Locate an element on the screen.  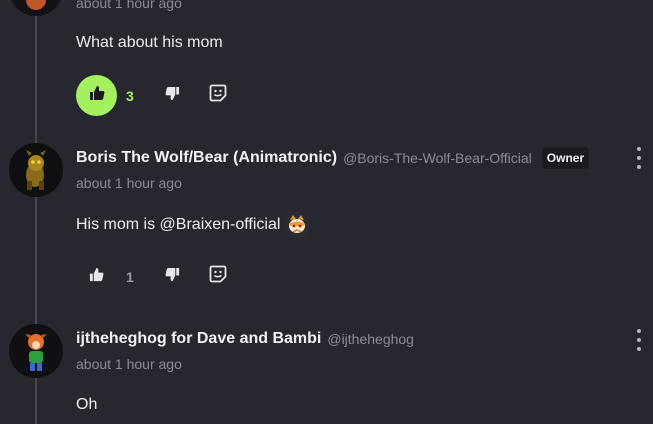
author-handle: @Boris-The-Wolf-Bear-Official is located at coordinates (437, 158).